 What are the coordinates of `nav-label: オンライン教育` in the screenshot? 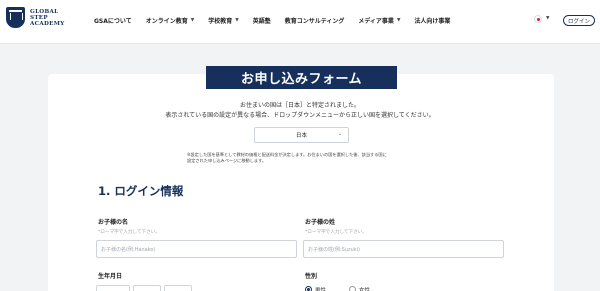 It's located at (166, 21).